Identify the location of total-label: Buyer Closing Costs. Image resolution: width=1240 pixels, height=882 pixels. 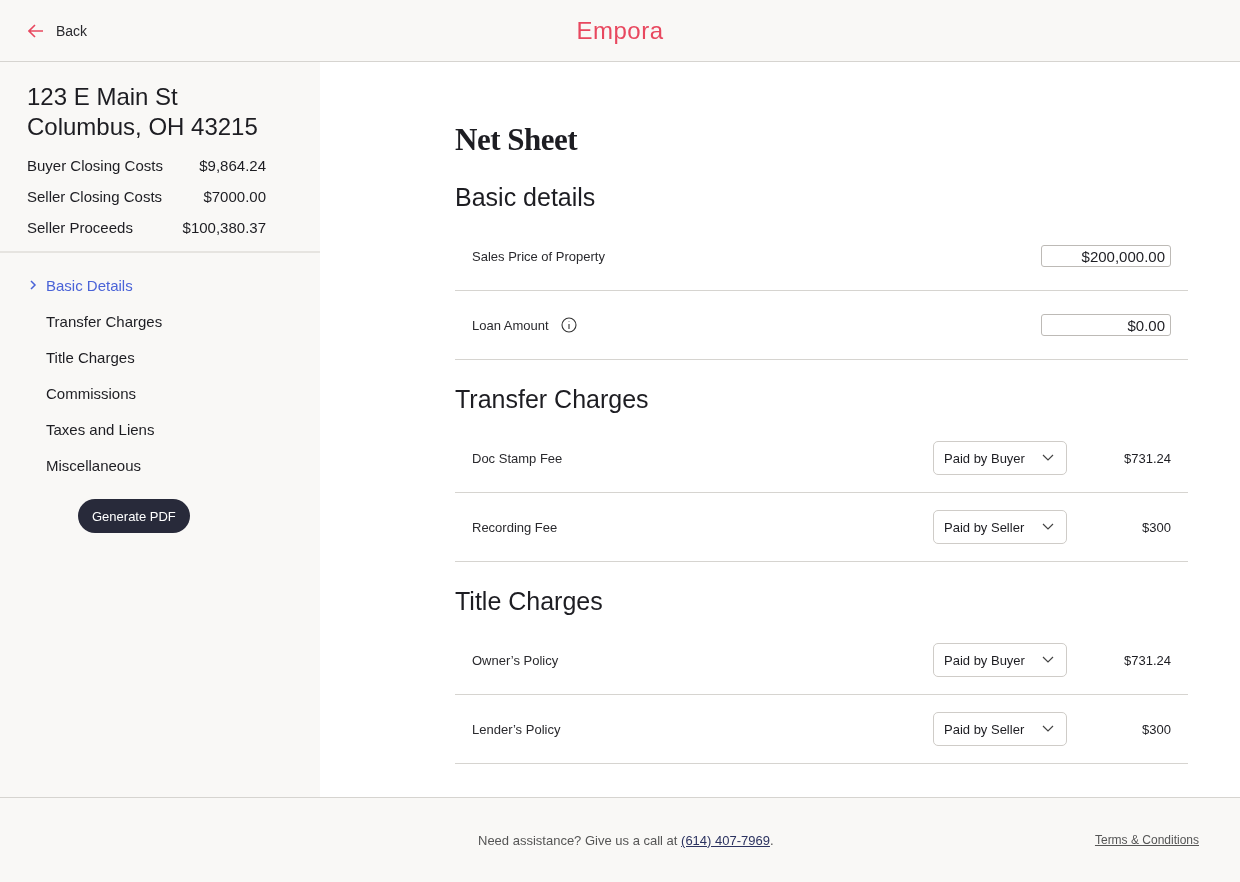
(95, 166).